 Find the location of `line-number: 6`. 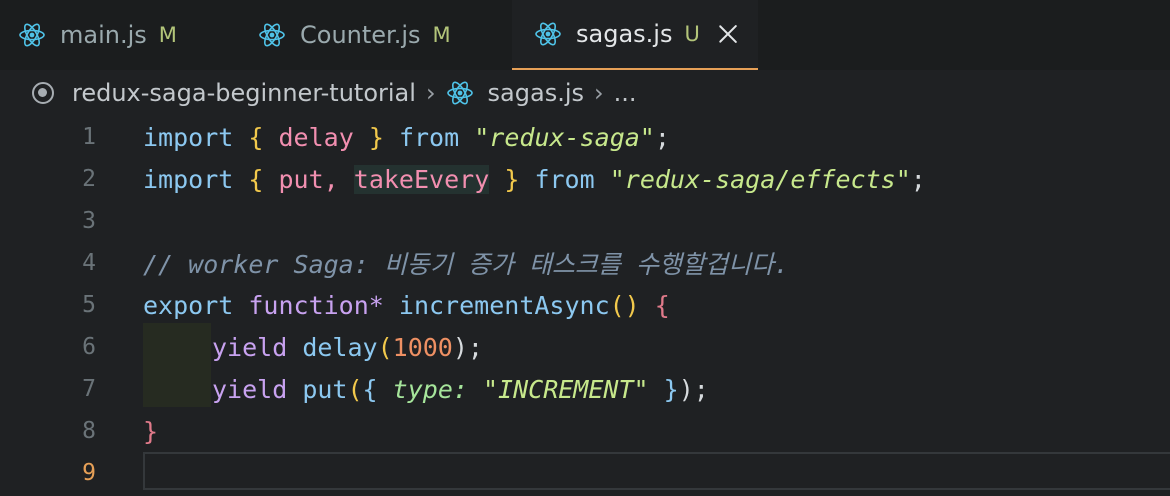

line-number: 6 is located at coordinates (89, 347).